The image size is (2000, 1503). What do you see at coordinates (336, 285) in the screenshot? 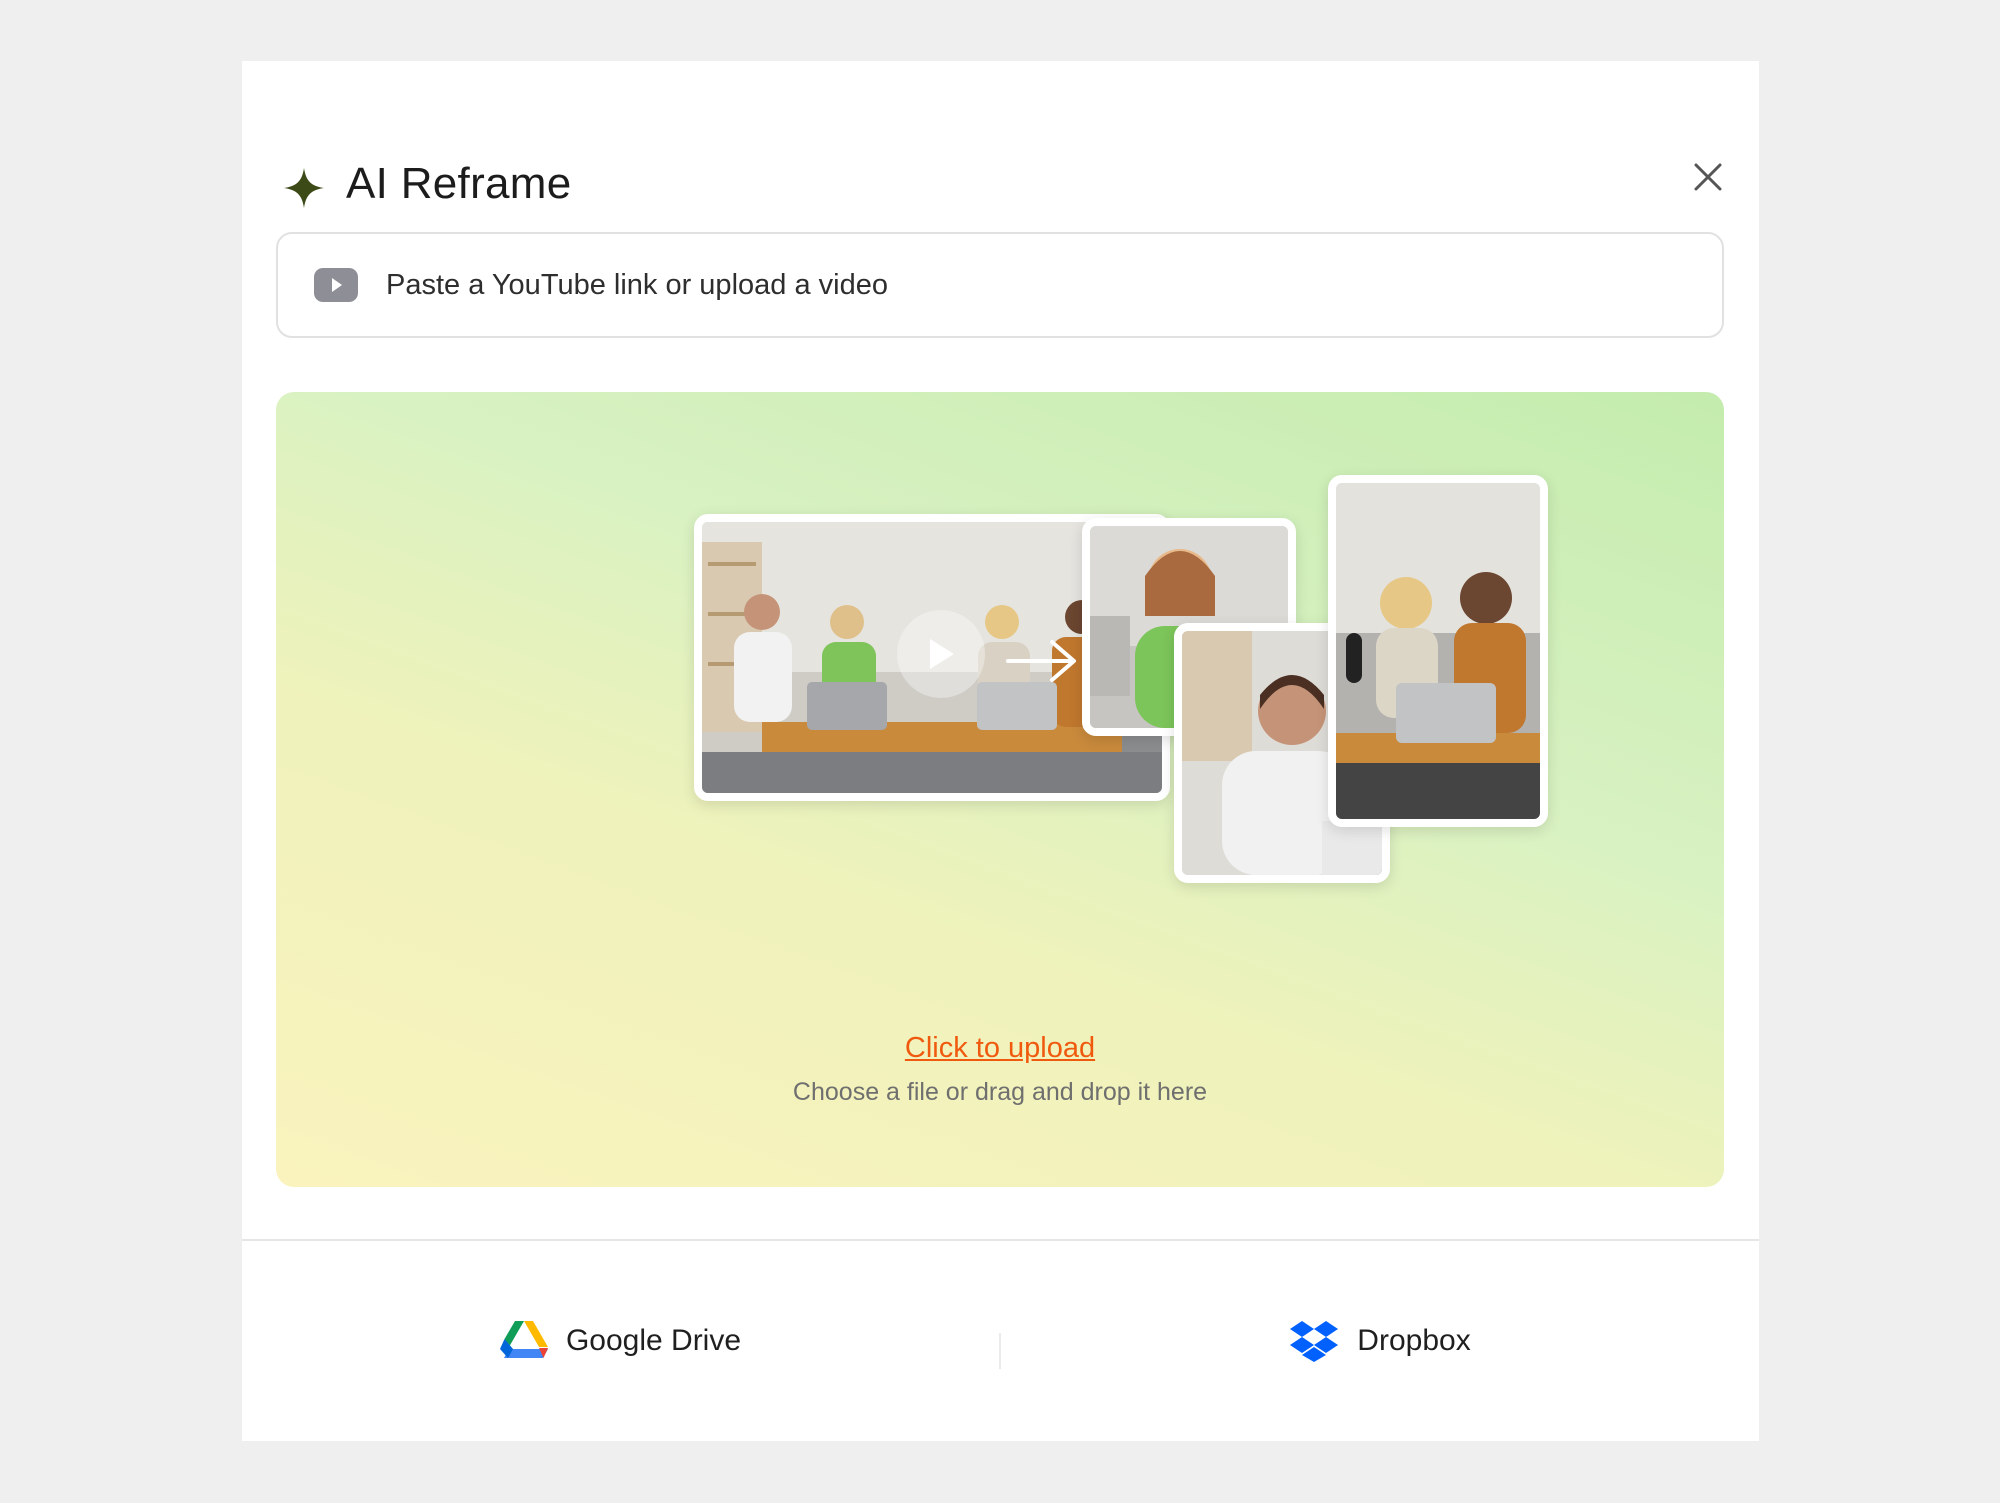
I see `youtube-icon` at bounding box center [336, 285].